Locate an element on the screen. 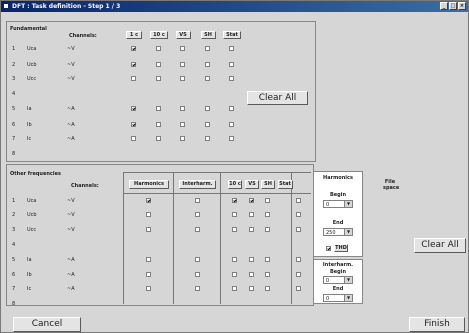 Image resolution: width=469 pixels, height=333 pixels. fundamental-column-header: 1 c is located at coordinates (134, 35).